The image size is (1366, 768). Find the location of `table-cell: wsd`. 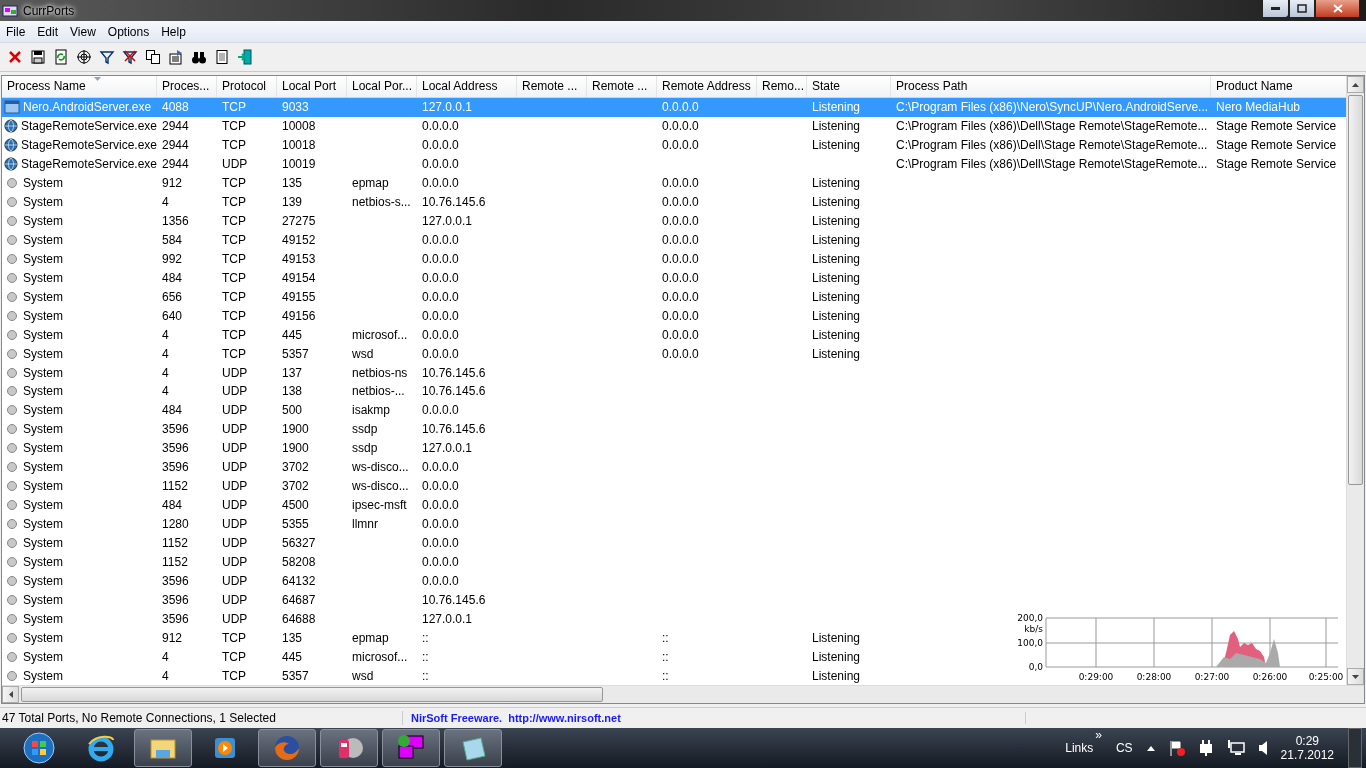

table-cell: wsd is located at coordinates (363, 353).